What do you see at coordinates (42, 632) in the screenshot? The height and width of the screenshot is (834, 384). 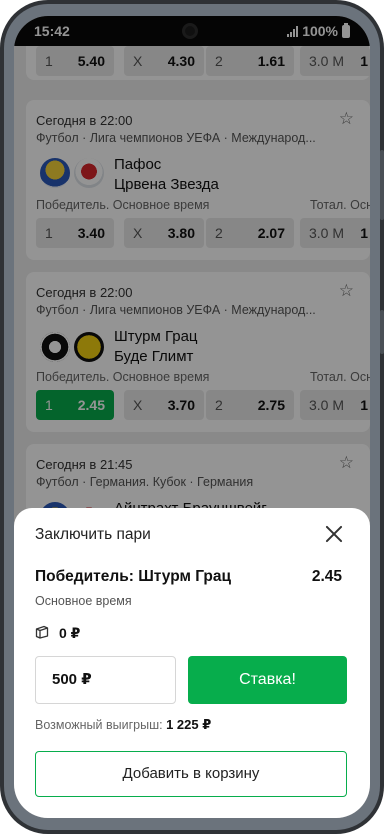 I see `coupon-icon` at bounding box center [42, 632].